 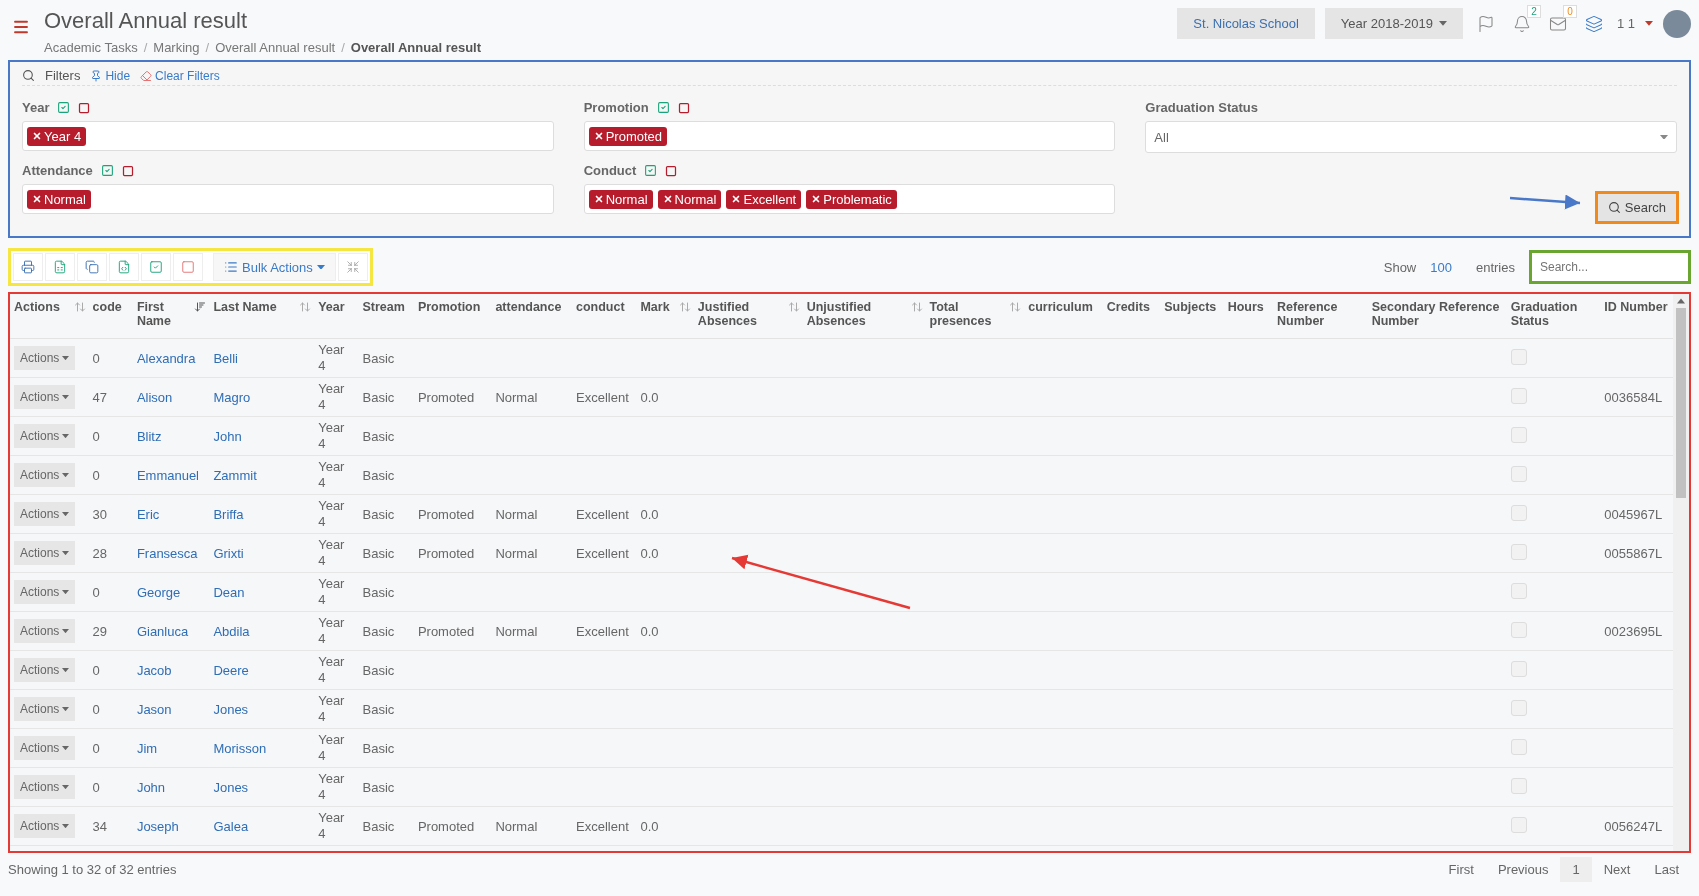 I want to click on year-dropdown: Year 2018-2019, so click(x=1393, y=23).